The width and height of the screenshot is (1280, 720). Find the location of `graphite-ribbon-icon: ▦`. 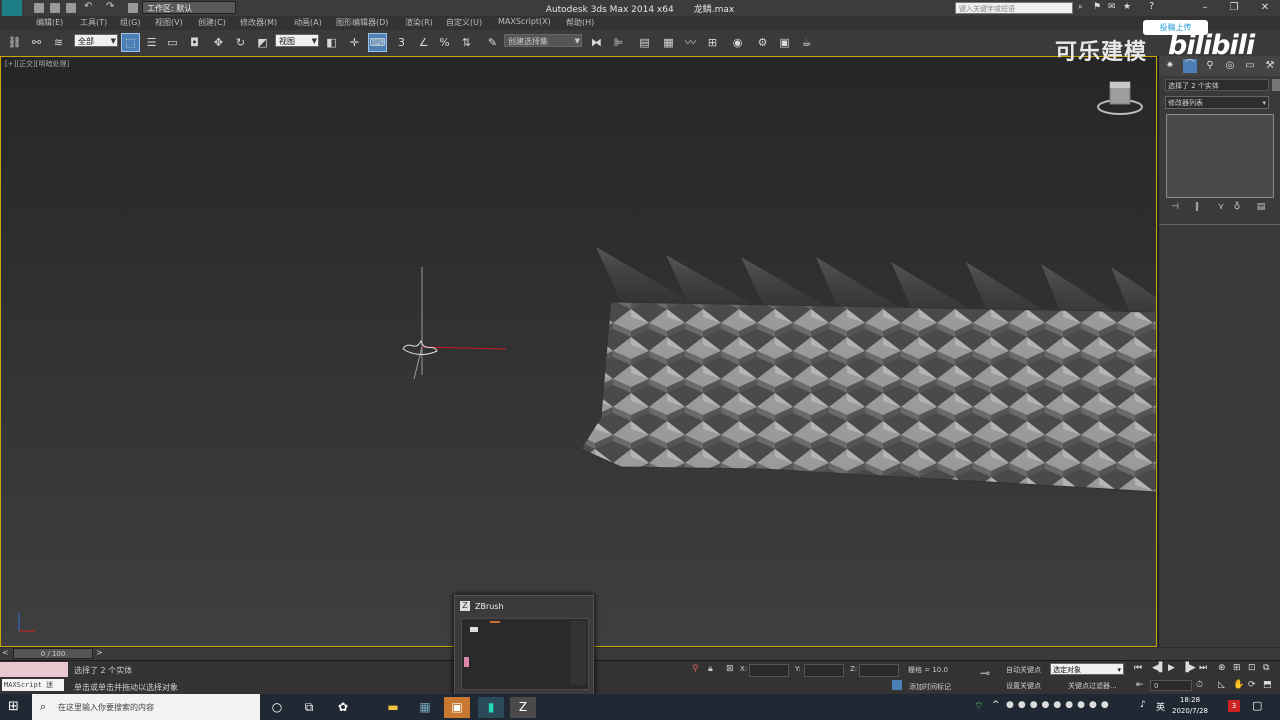

graphite-ribbon-icon: ▦ is located at coordinates (668, 42).